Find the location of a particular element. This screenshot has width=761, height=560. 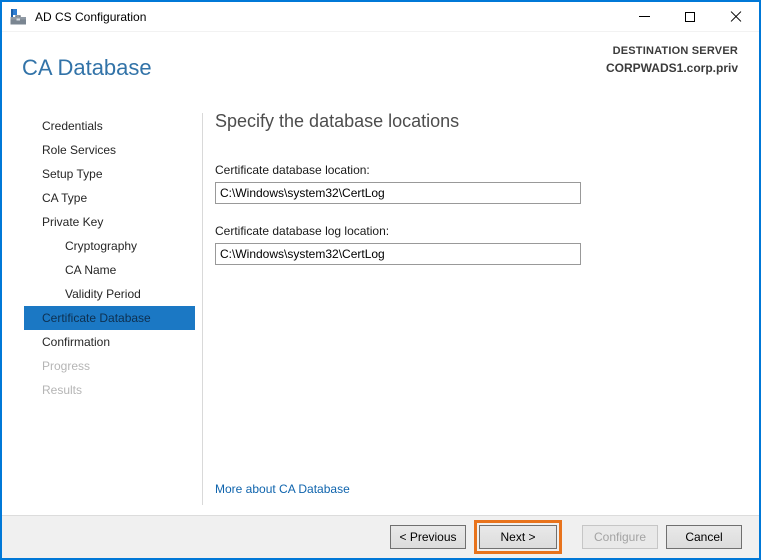

maximize-button is located at coordinates (690, 16).